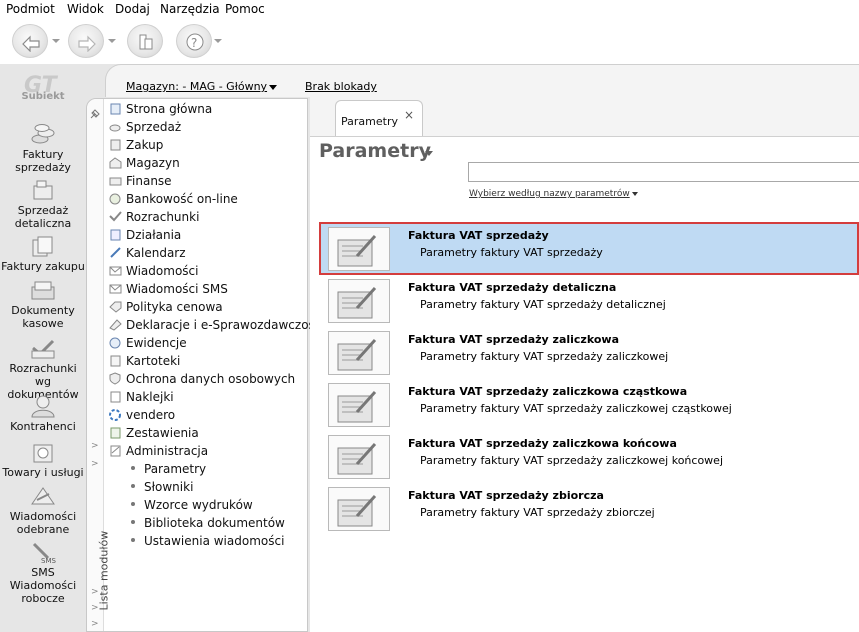  What do you see at coordinates (43, 148) in the screenshot?
I see `module-faktury-sprzedazy: Faktury sprzedaży` at bounding box center [43, 148].